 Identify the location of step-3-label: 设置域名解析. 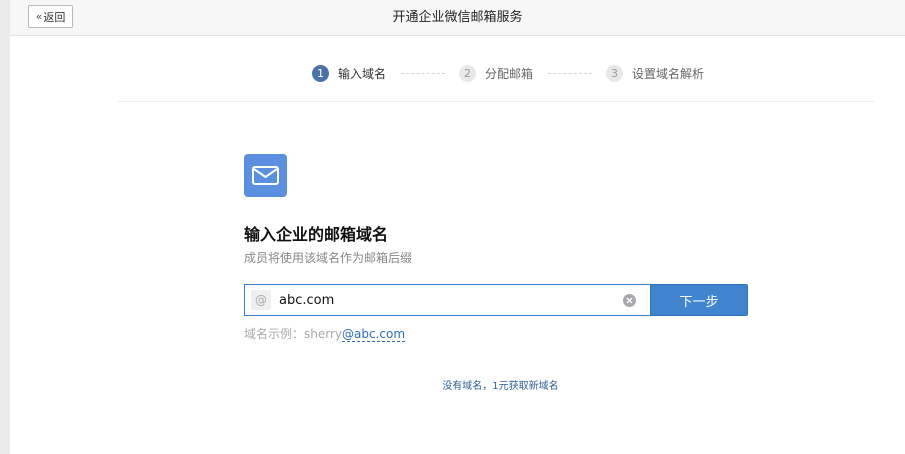
(668, 73).